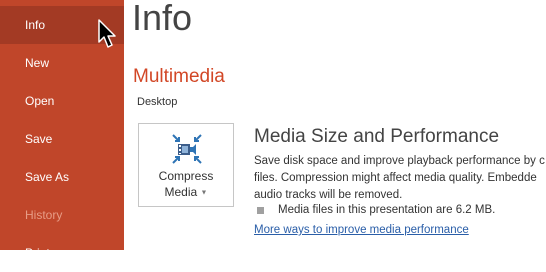 Image resolution: width=546 pixels, height=272 pixels. What do you see at coordinates (62, 101) in the screenshot?
I see `nav-item-open: Open` at bounding box center [62, 101].